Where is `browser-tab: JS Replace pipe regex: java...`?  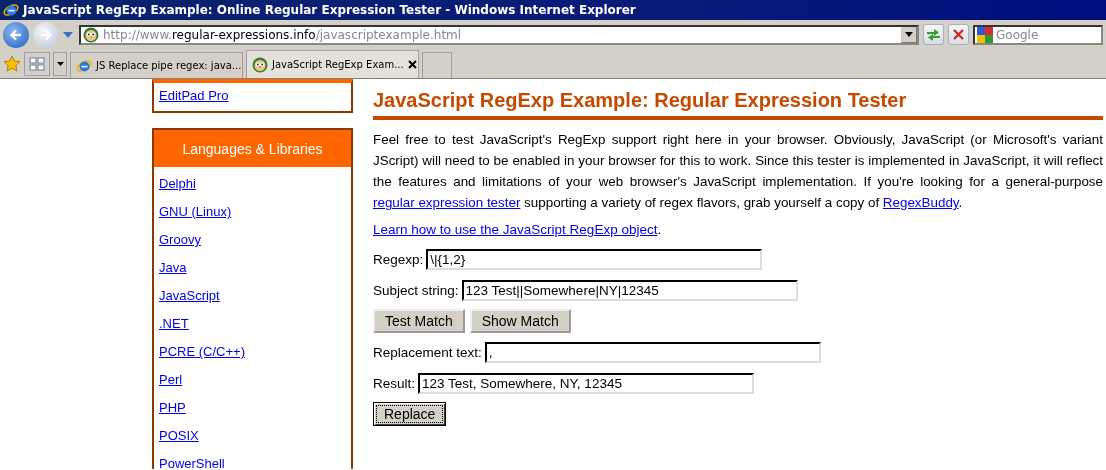
browser-tab: JS Replace pipe regex: java... is located at coordinates (156, 65).